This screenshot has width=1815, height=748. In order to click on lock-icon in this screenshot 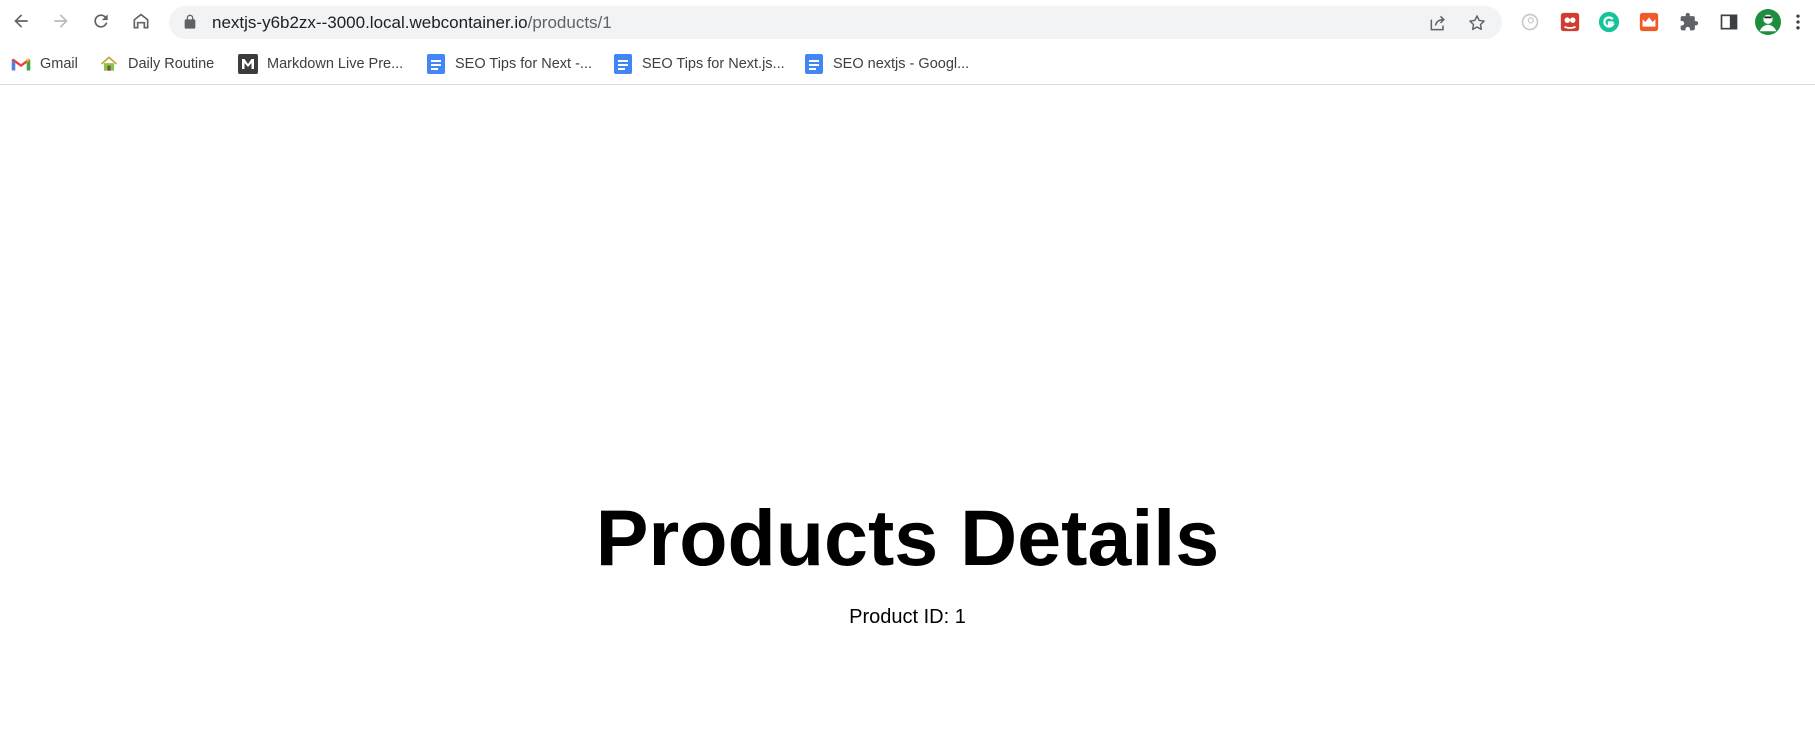, I will do `click(190, 21)`.